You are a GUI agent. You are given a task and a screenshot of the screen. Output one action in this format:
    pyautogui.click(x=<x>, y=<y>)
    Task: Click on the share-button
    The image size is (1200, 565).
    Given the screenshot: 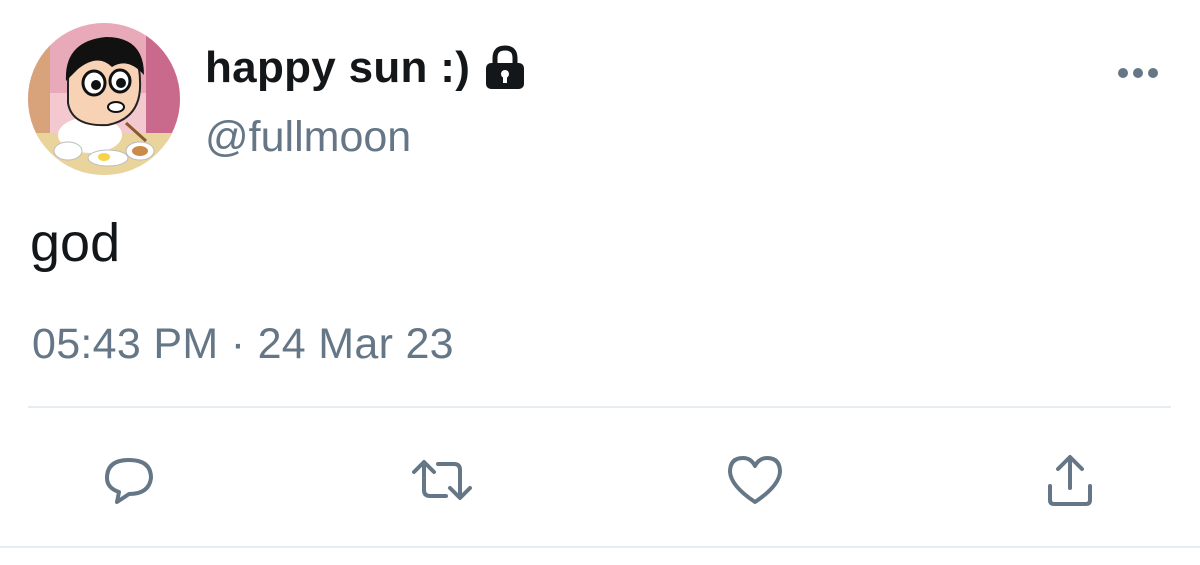 What is the action you would take?
    pyautogui.click(x=1070, y=480)
    